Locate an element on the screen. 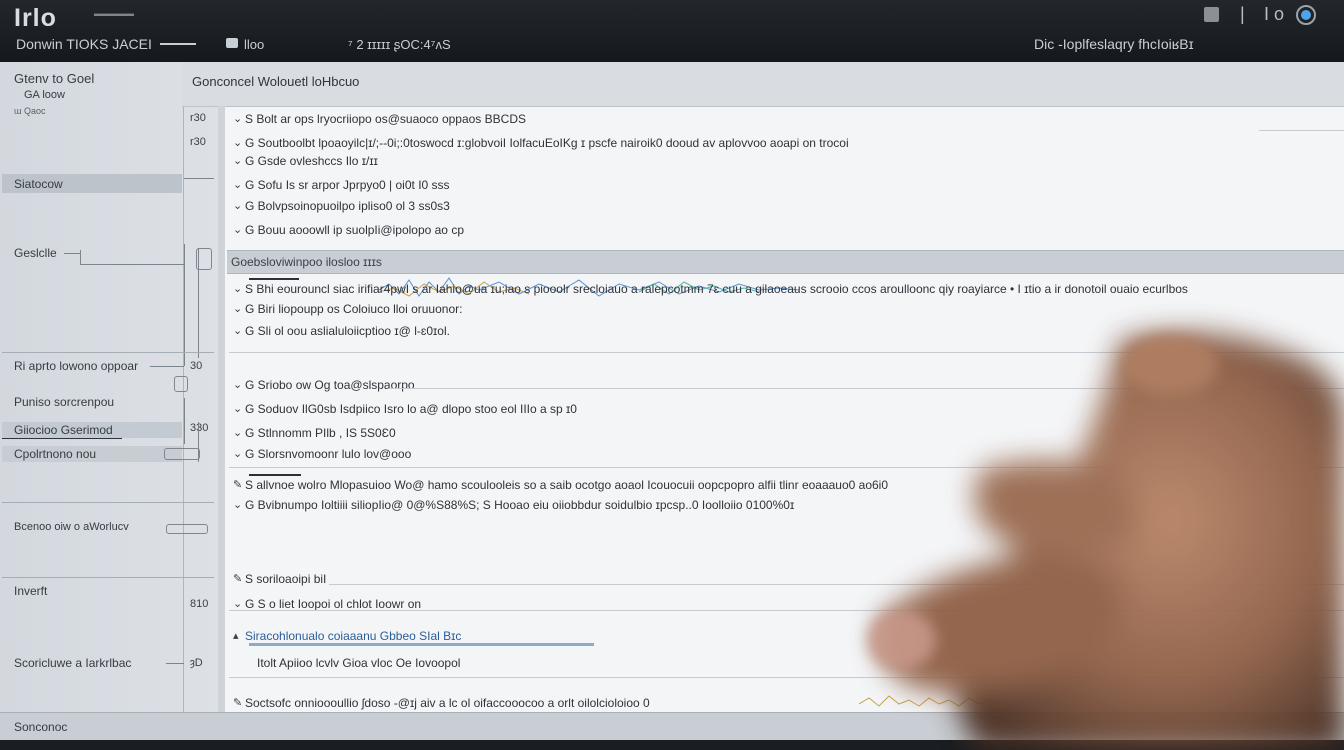  main-header-title: Gonconcel Wolouetl loHbcuo is located at coordinates (276, 81).